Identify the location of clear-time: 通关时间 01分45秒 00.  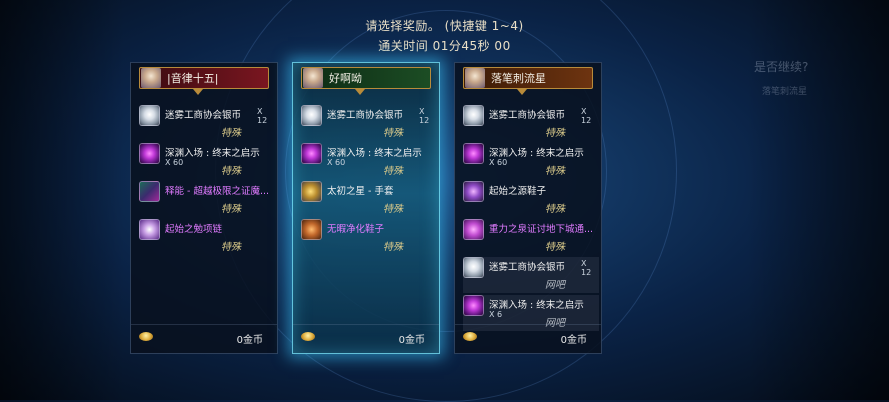
(444, 46).